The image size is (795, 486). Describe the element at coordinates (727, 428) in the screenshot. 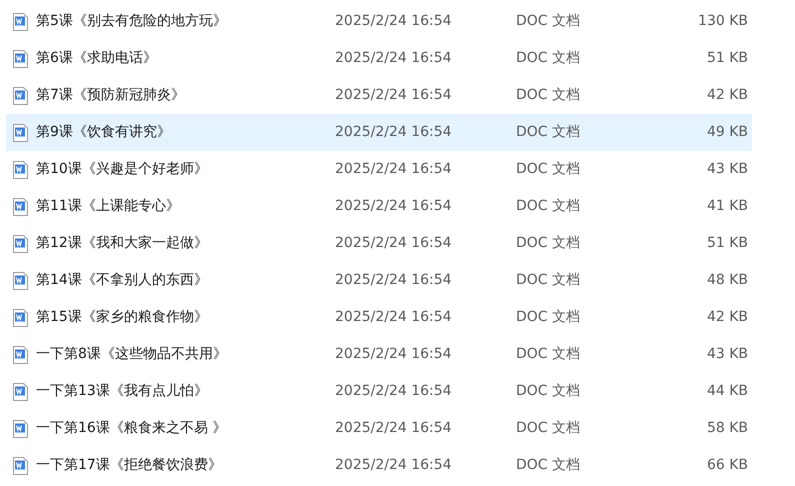

I see `file-size: 58 KB` at that location.